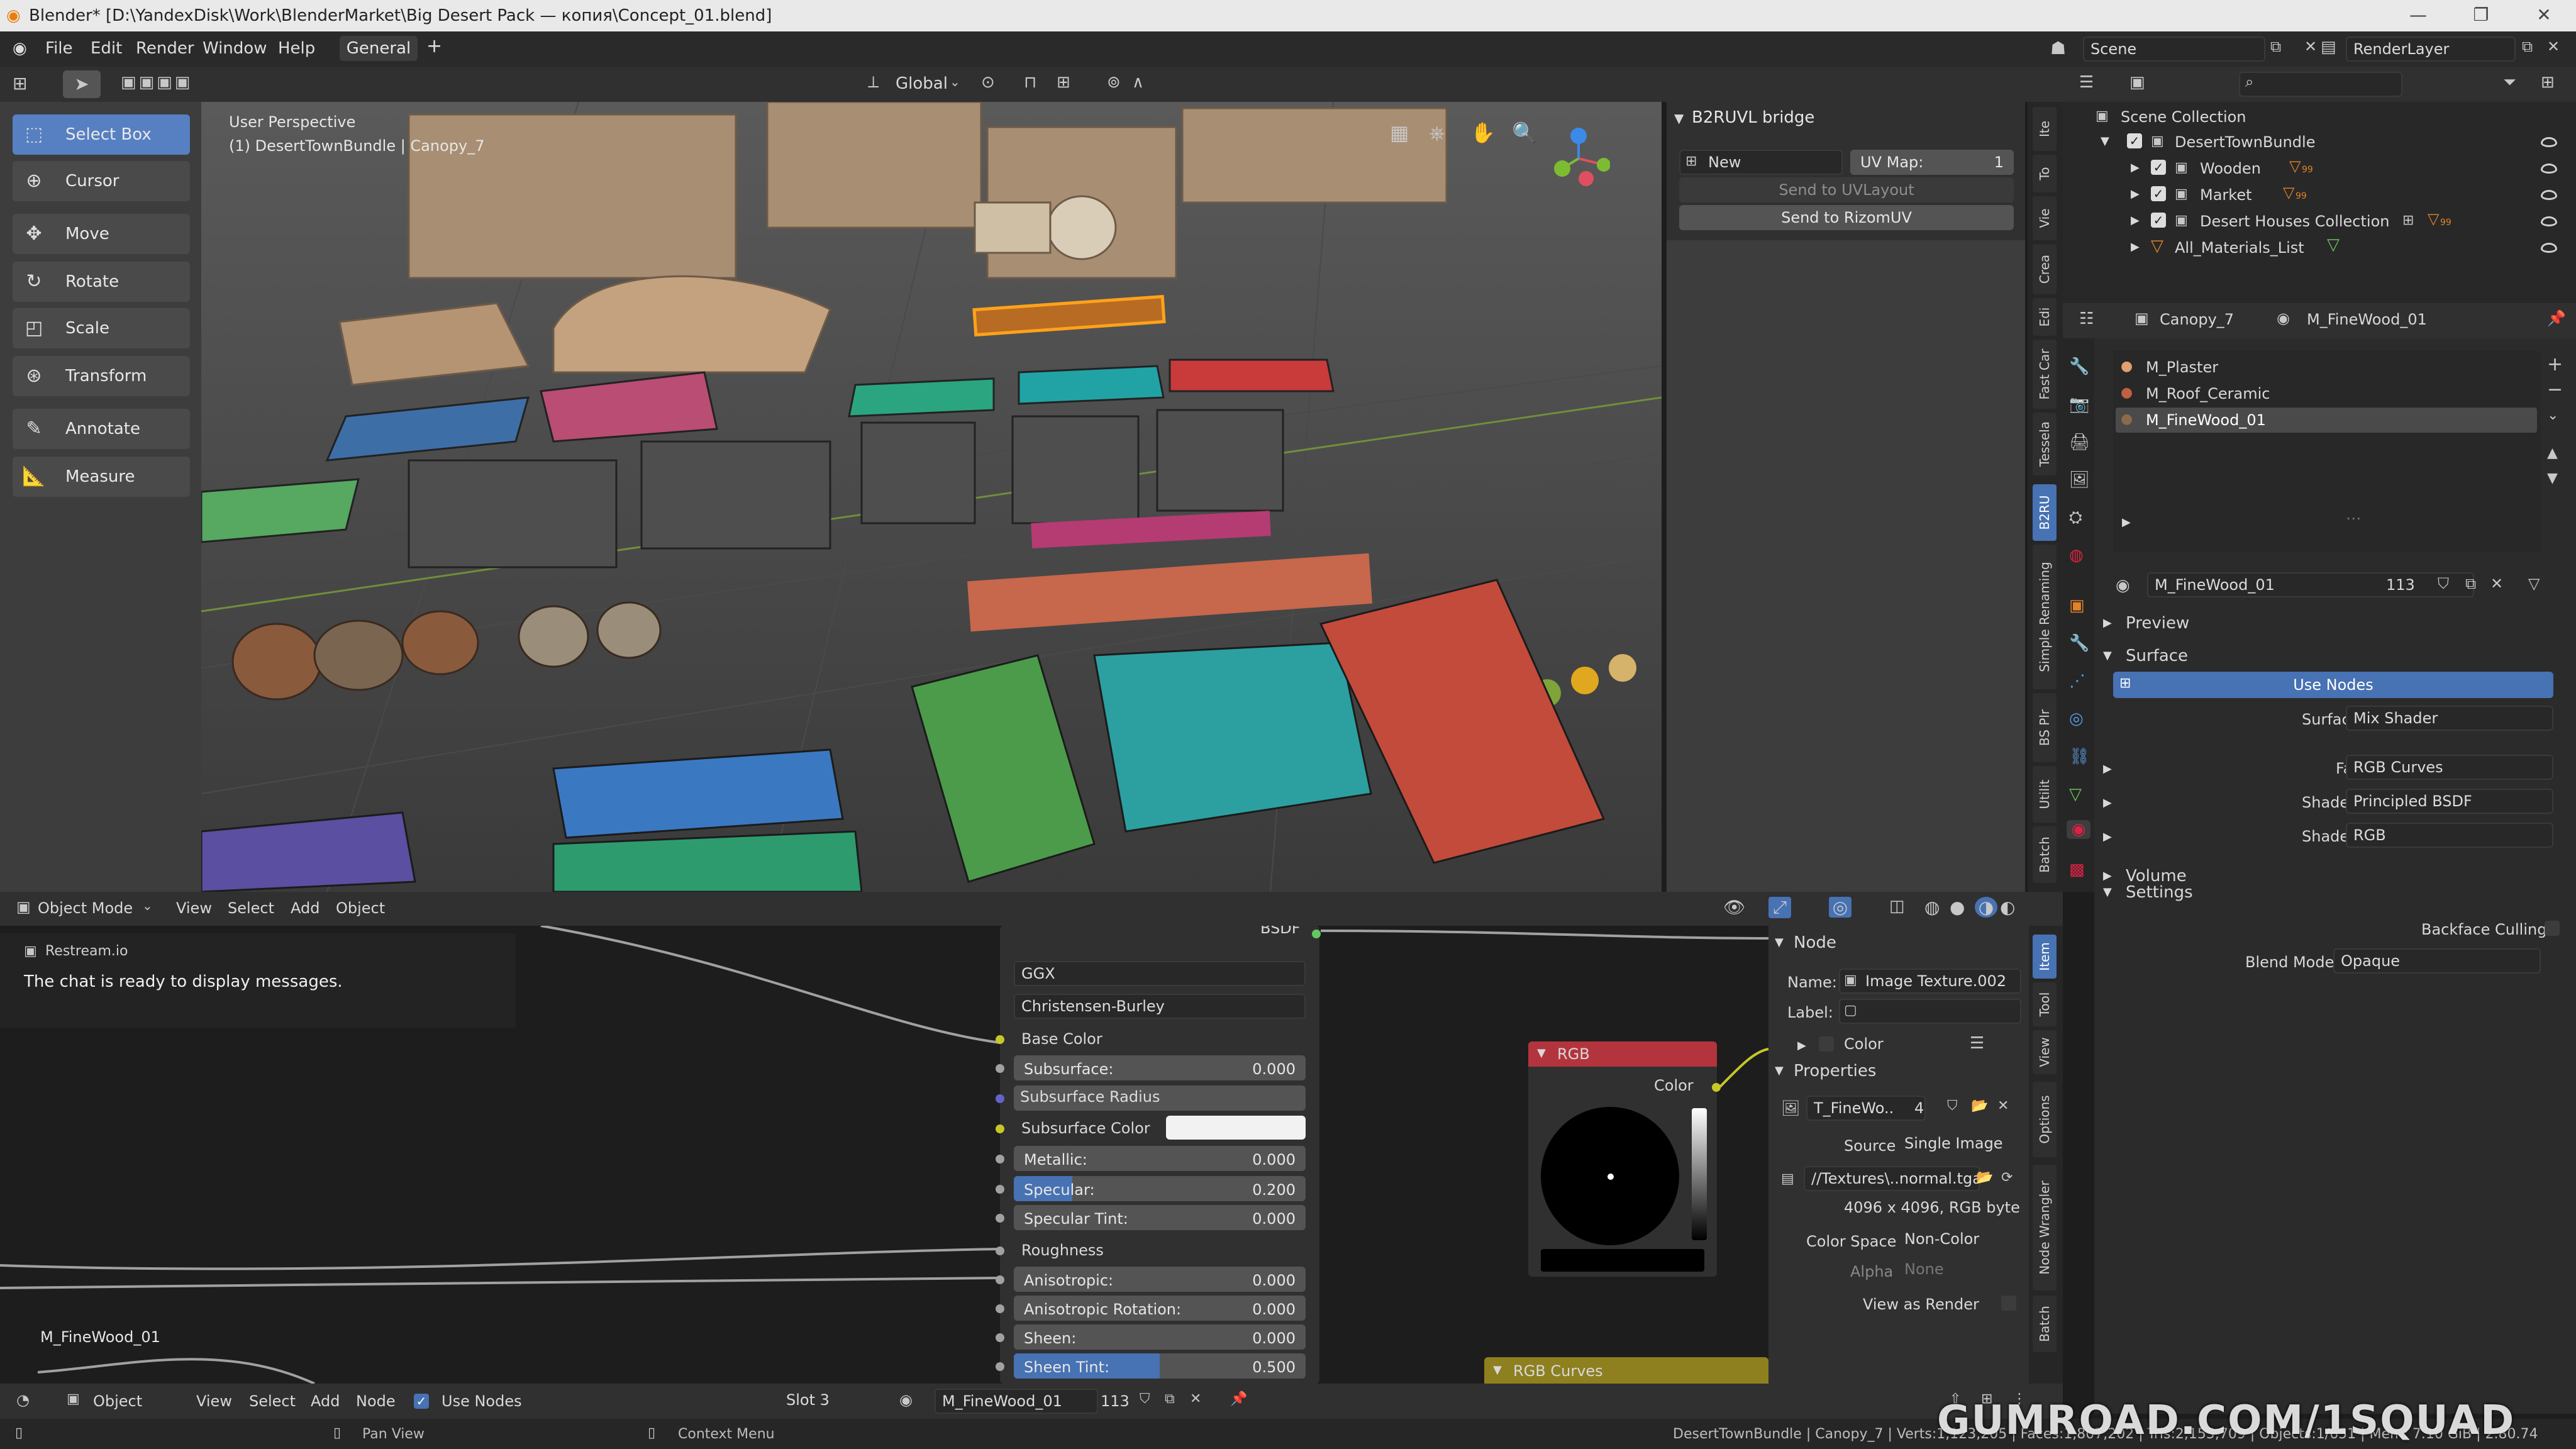 This screenshot has width=2576, height=1449. What do you see at coordinates (165, 48) in the screenshot?
I see `menu-render: Render` at bounding box center [165, 48].